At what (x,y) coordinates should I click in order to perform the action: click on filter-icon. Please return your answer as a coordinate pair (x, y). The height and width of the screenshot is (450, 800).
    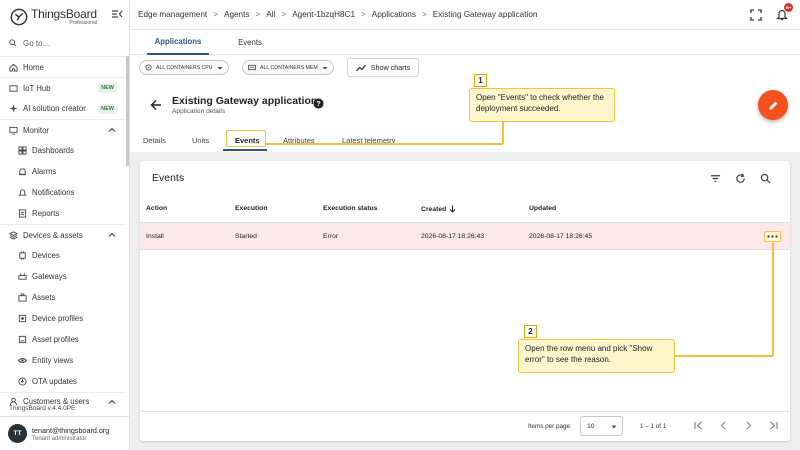
    Looking at the image, I should click on (148, 67).